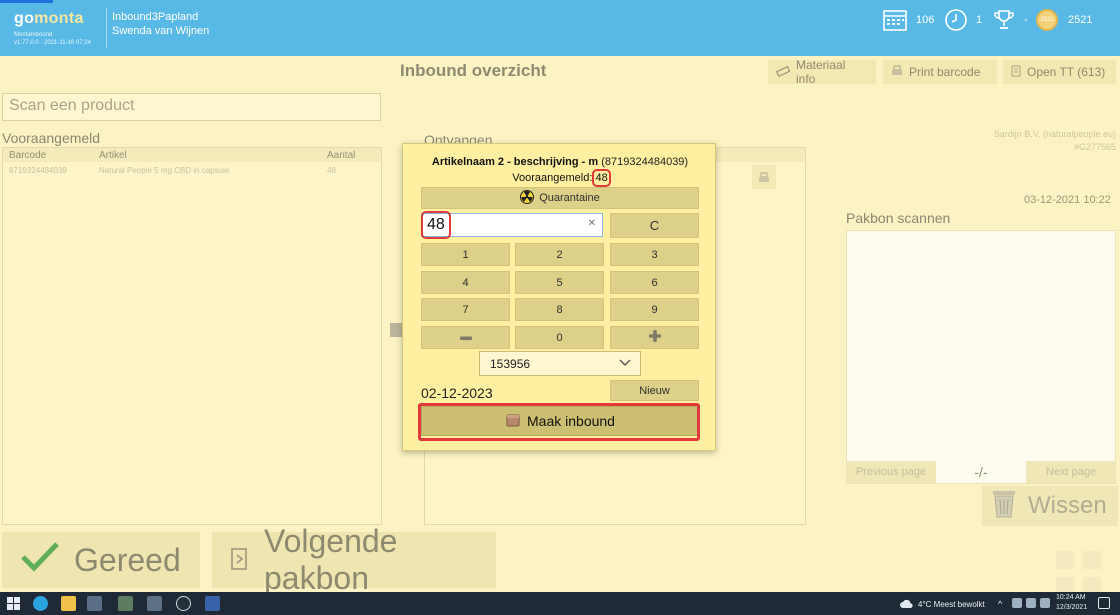 Image resolution: width=1120 pixels, height=615 pixels. I want to click on calendar-icon, so click(895, 20).